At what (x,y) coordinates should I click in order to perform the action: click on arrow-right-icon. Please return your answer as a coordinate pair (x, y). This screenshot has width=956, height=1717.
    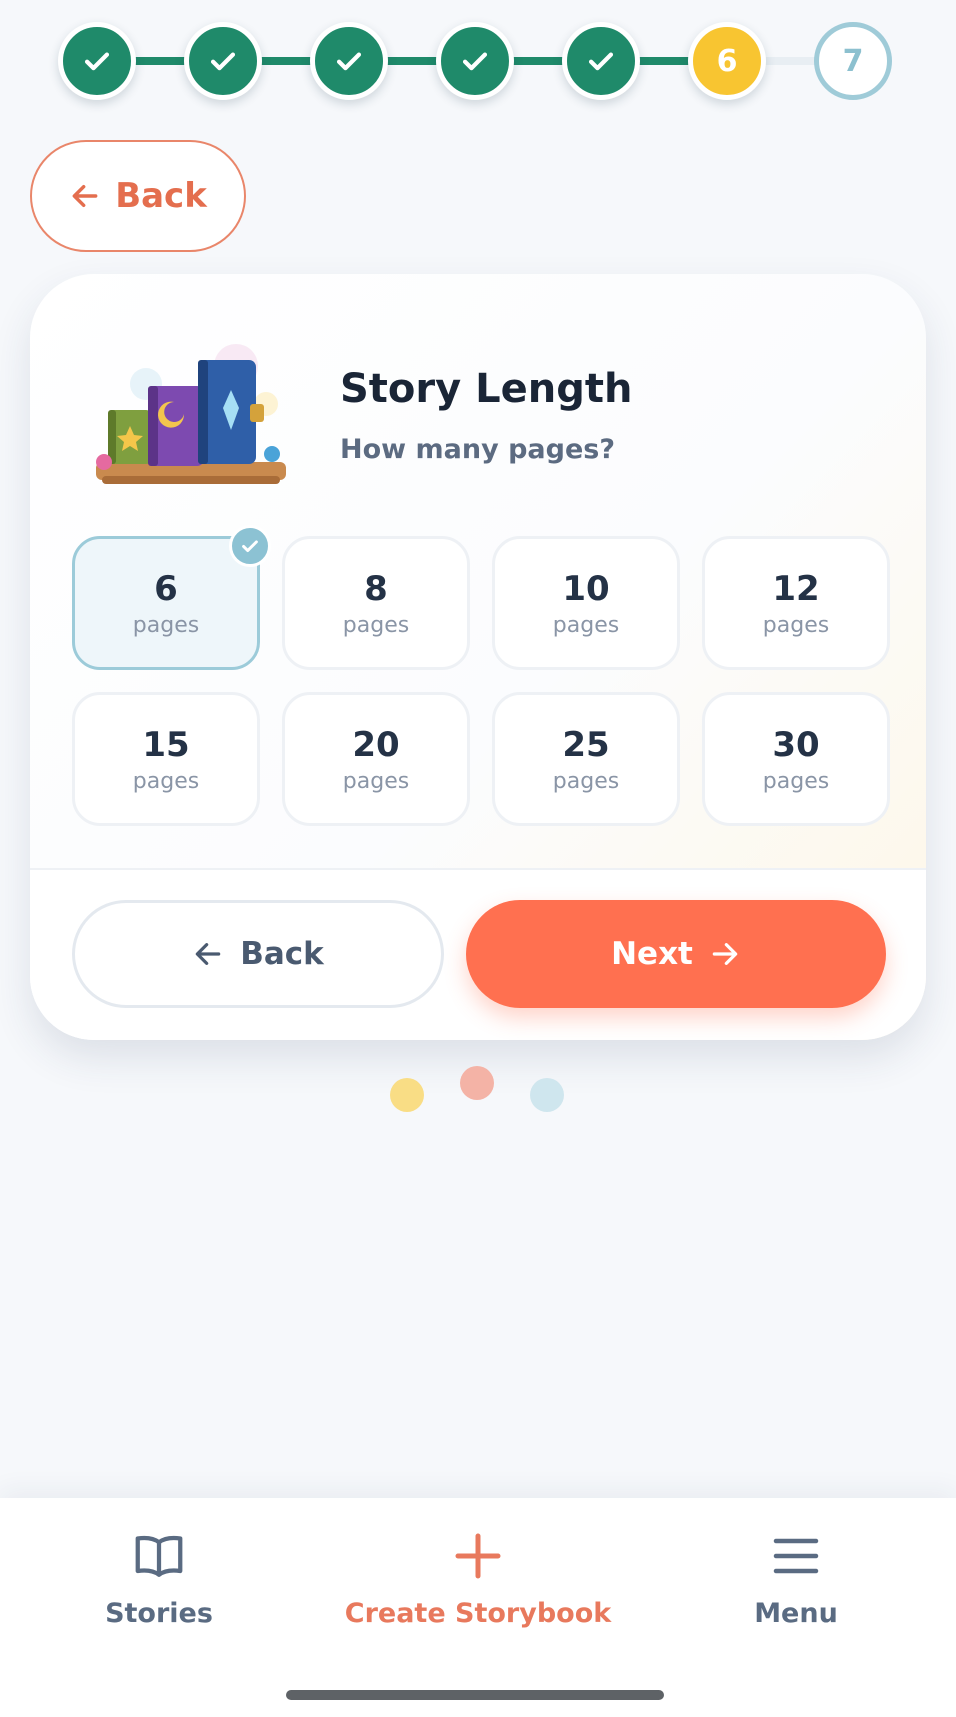
    Looking at the image, I should click on (725, 954).